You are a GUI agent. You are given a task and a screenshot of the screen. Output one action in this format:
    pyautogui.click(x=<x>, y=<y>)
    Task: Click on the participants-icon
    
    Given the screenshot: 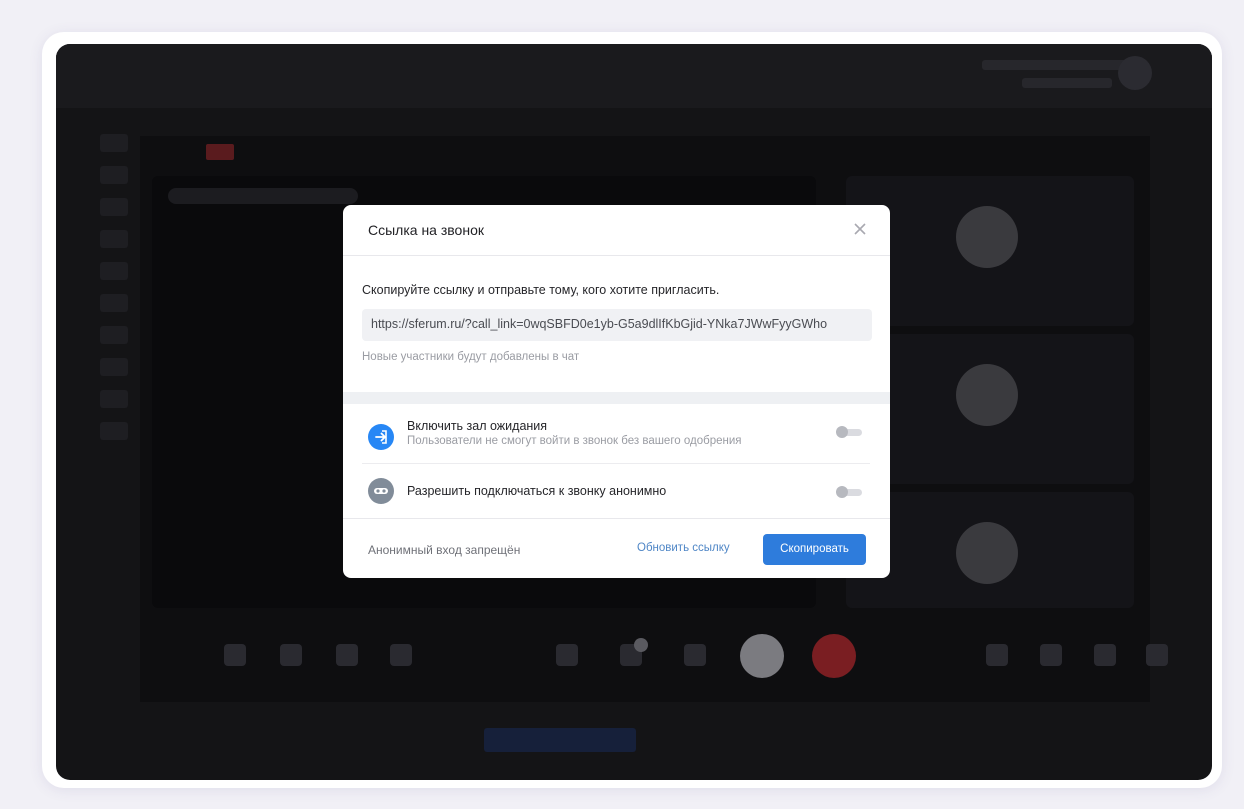 What is the action you would take?
    pyautogui.click(x=634, y=652)
    